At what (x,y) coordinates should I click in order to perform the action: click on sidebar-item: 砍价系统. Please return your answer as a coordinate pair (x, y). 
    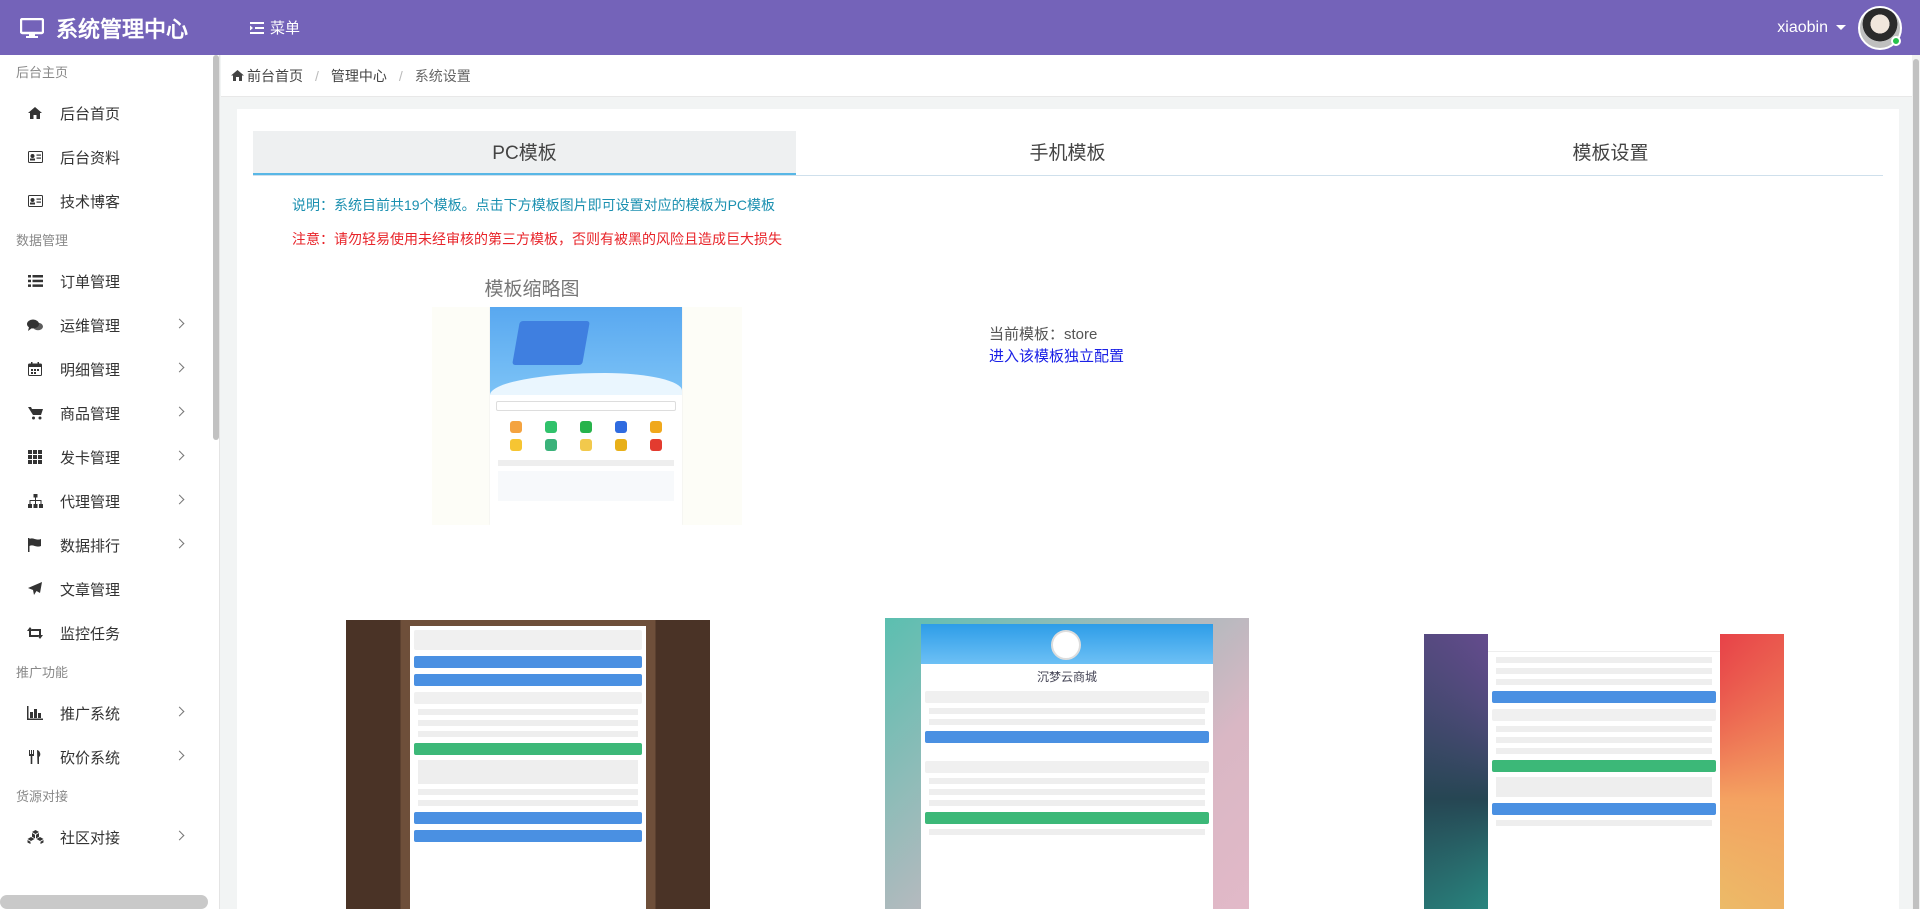
    Looking at the image, I should click on (109, 757).